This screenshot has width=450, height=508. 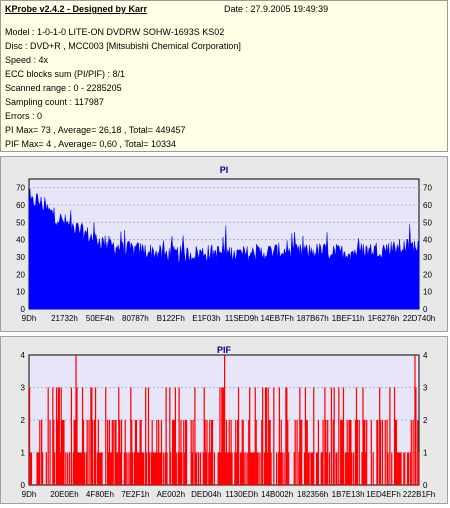 I want to click on y-tick-label-left: 70, so click(x=20, y=188).